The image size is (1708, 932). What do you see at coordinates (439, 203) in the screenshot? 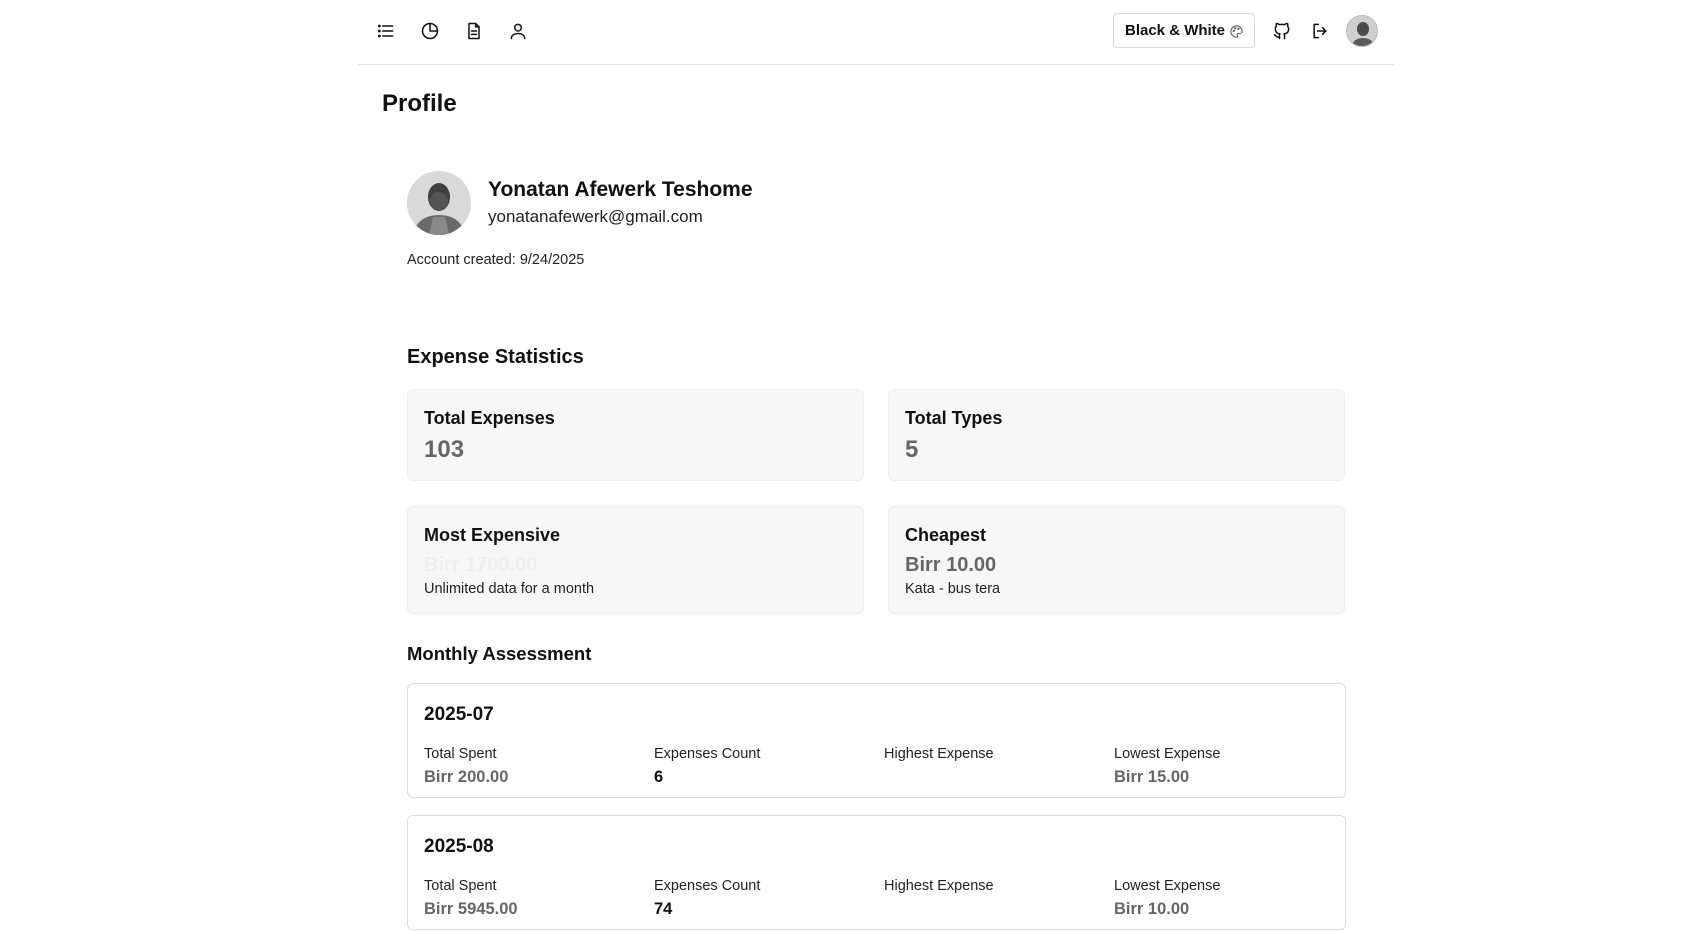
I see `profile-avatar` at bounding box center [439, 203].